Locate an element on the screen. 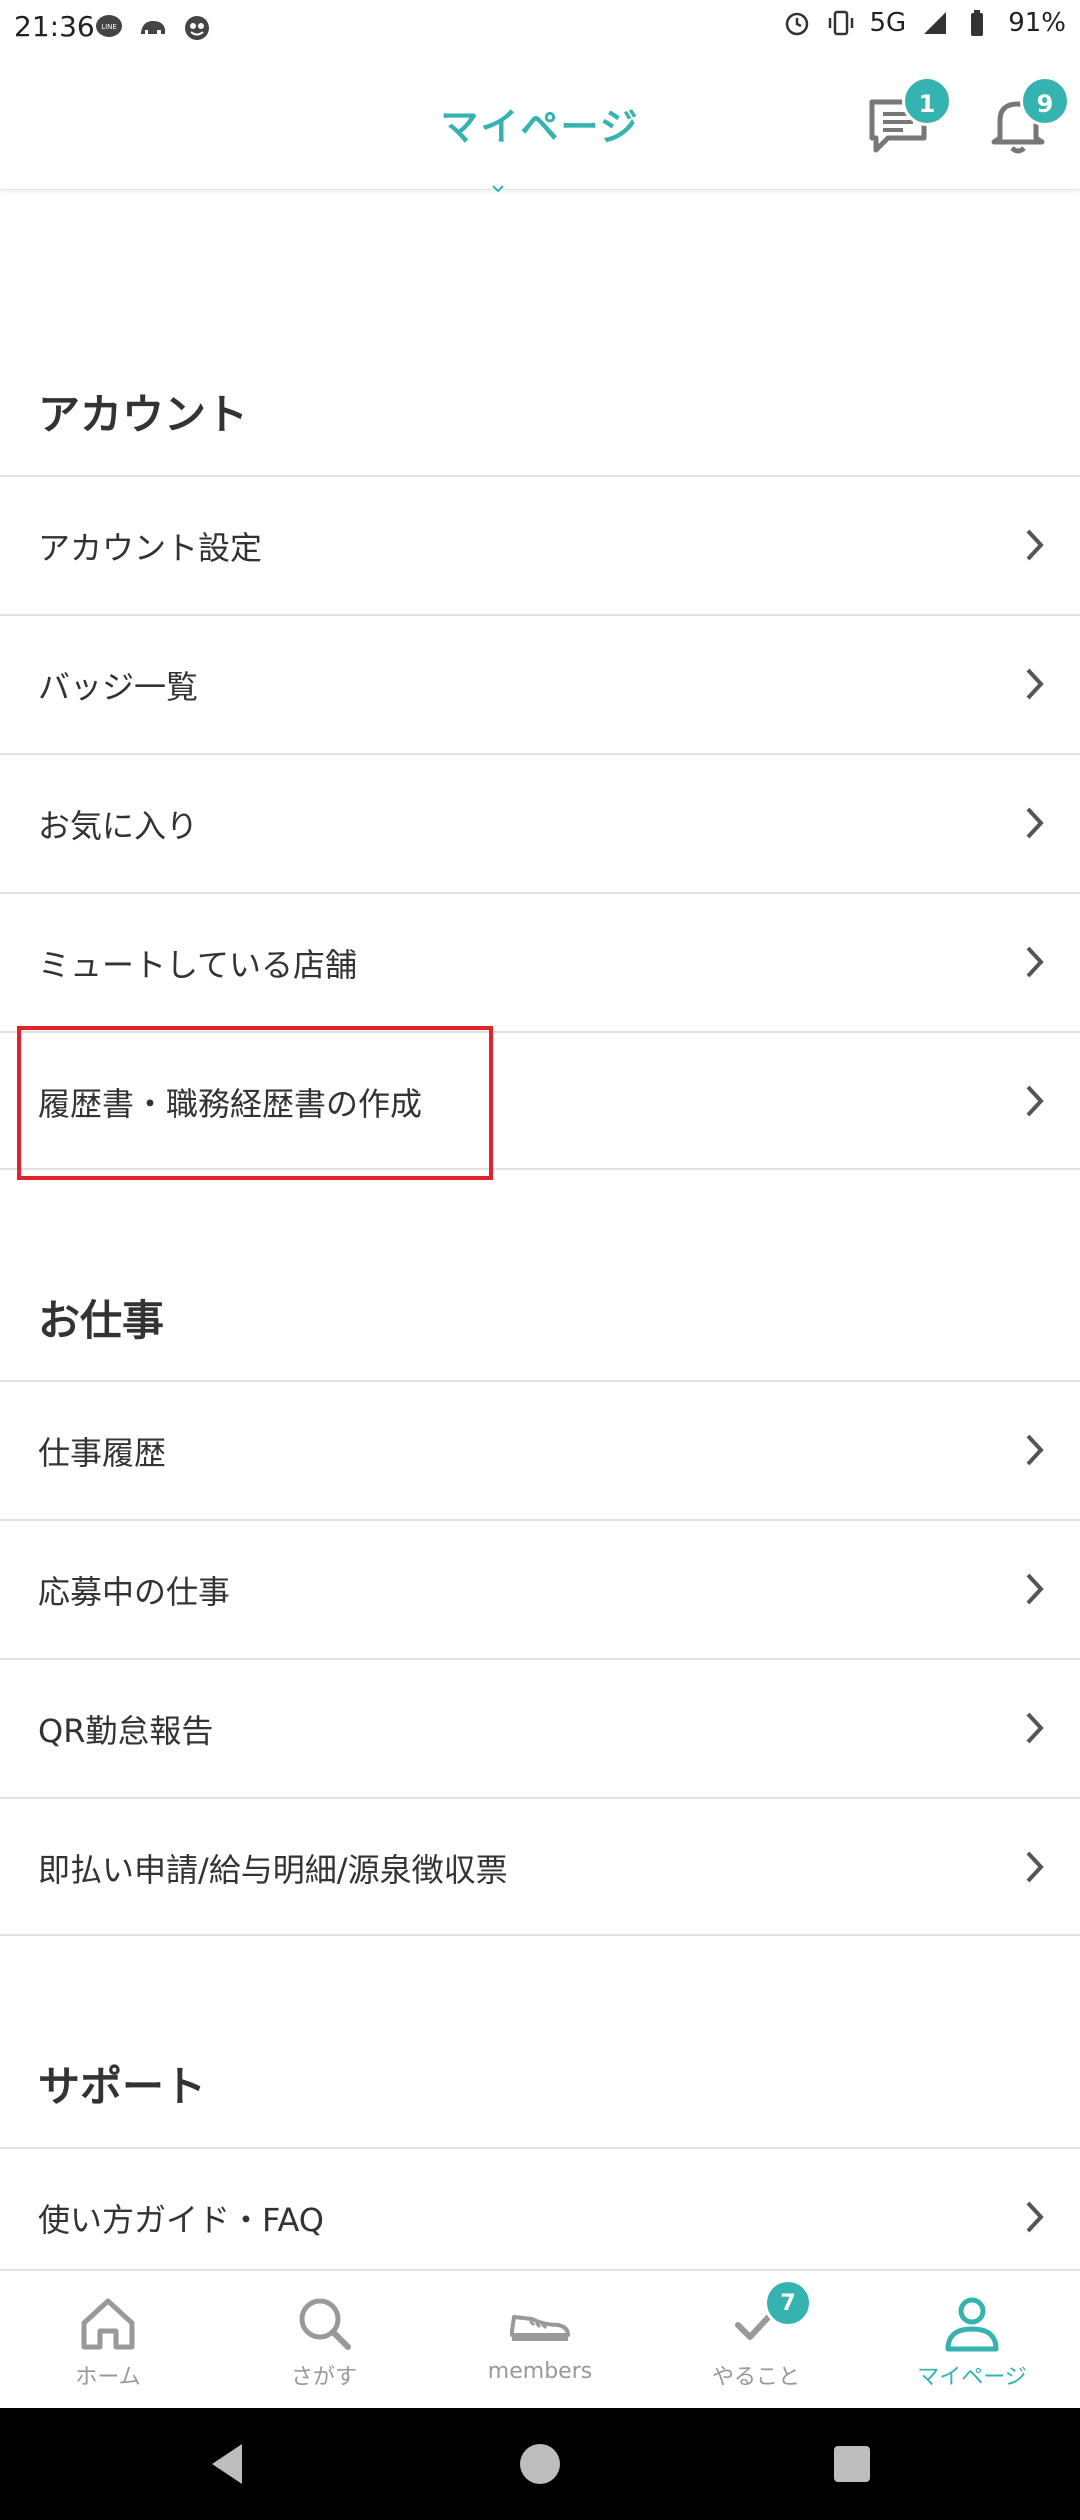 The image size is (1080, 2520). todo-badge: 7 is located at coordinates (788, 2303).